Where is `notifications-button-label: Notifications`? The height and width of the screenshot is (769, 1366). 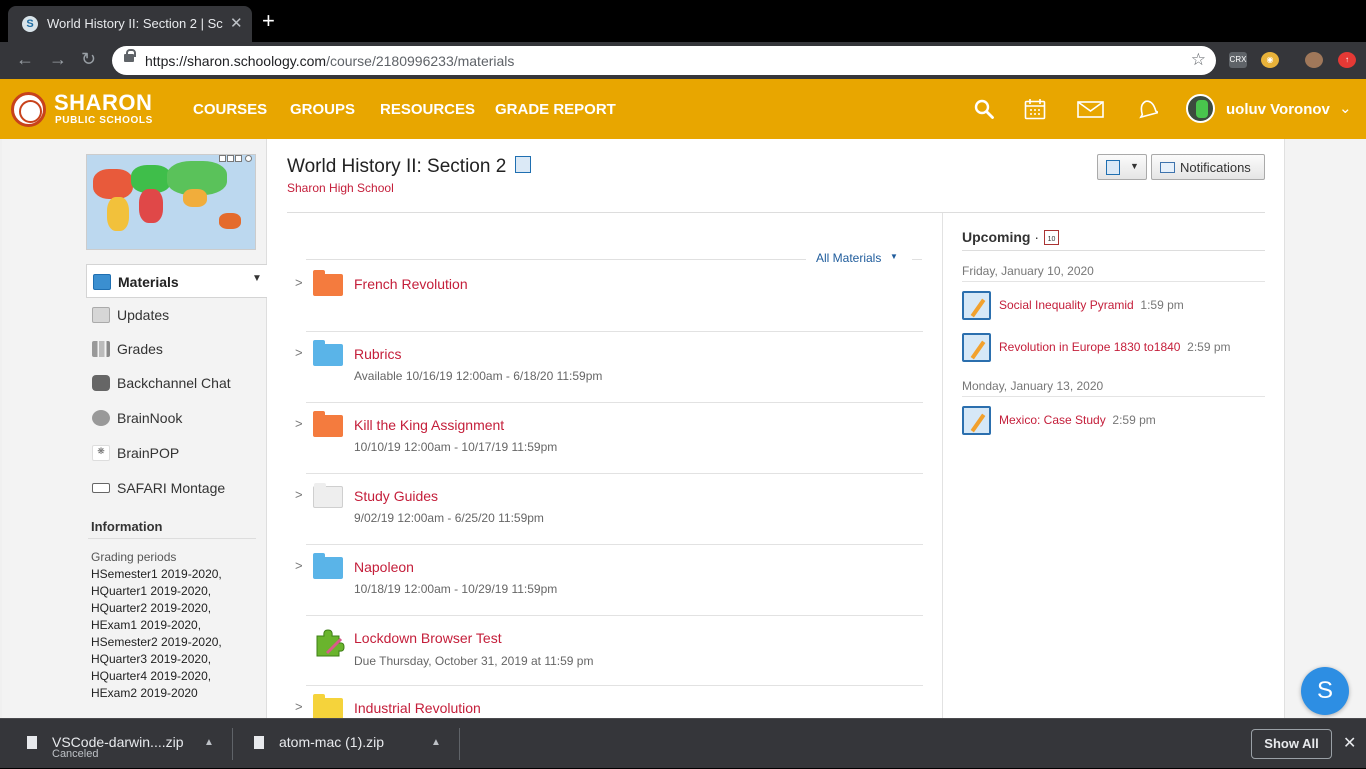
notifications-button-label: Notifications is located at coordinates (1215, 167).